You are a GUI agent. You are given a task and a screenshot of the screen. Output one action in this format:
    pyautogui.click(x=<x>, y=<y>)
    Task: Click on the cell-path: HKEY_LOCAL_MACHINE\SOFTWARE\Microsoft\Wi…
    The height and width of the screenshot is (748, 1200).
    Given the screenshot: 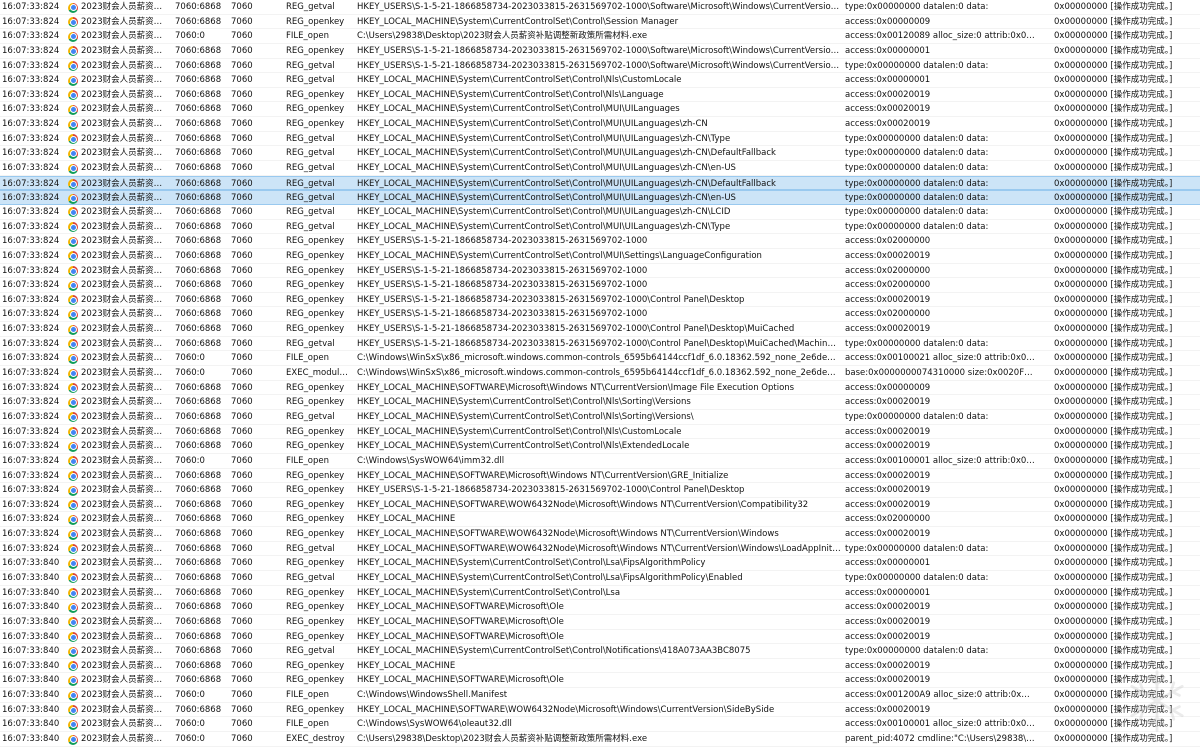 What is the action you would take?
    pyautogui.click(x=576, y=387)
    